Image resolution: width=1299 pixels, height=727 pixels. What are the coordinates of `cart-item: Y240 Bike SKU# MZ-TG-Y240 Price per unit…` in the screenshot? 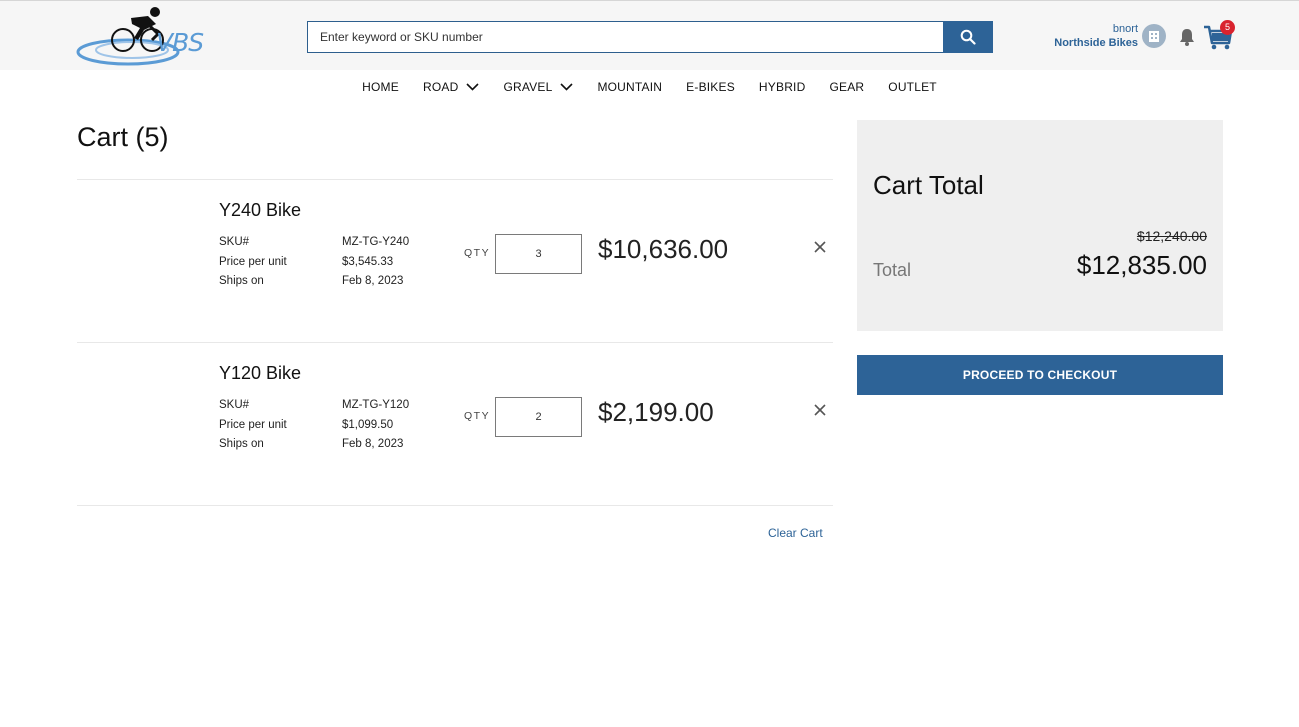 It's located at (455, 261).